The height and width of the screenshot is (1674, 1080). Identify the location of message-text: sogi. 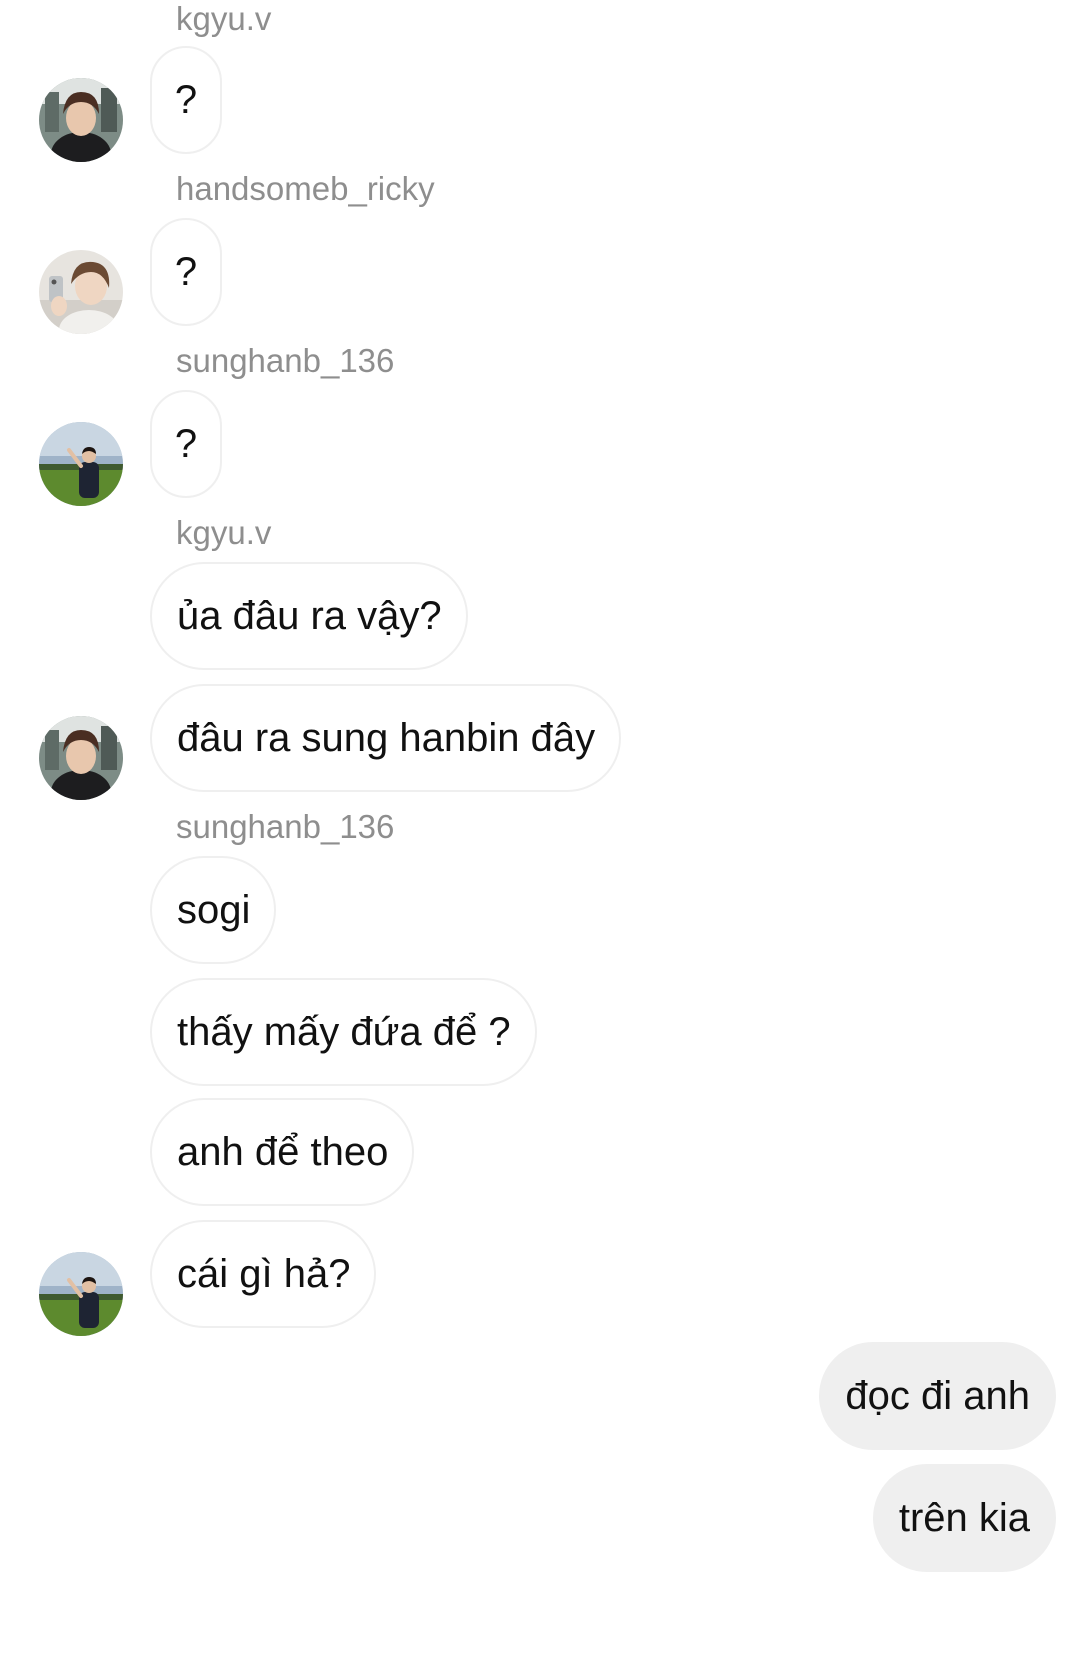
(214, 910).